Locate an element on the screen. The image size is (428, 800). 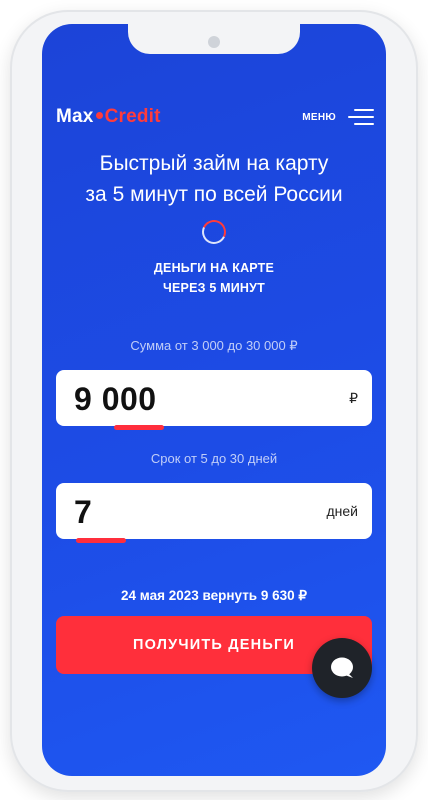
logo-credit: Credit is located at coordinates (132, 116).